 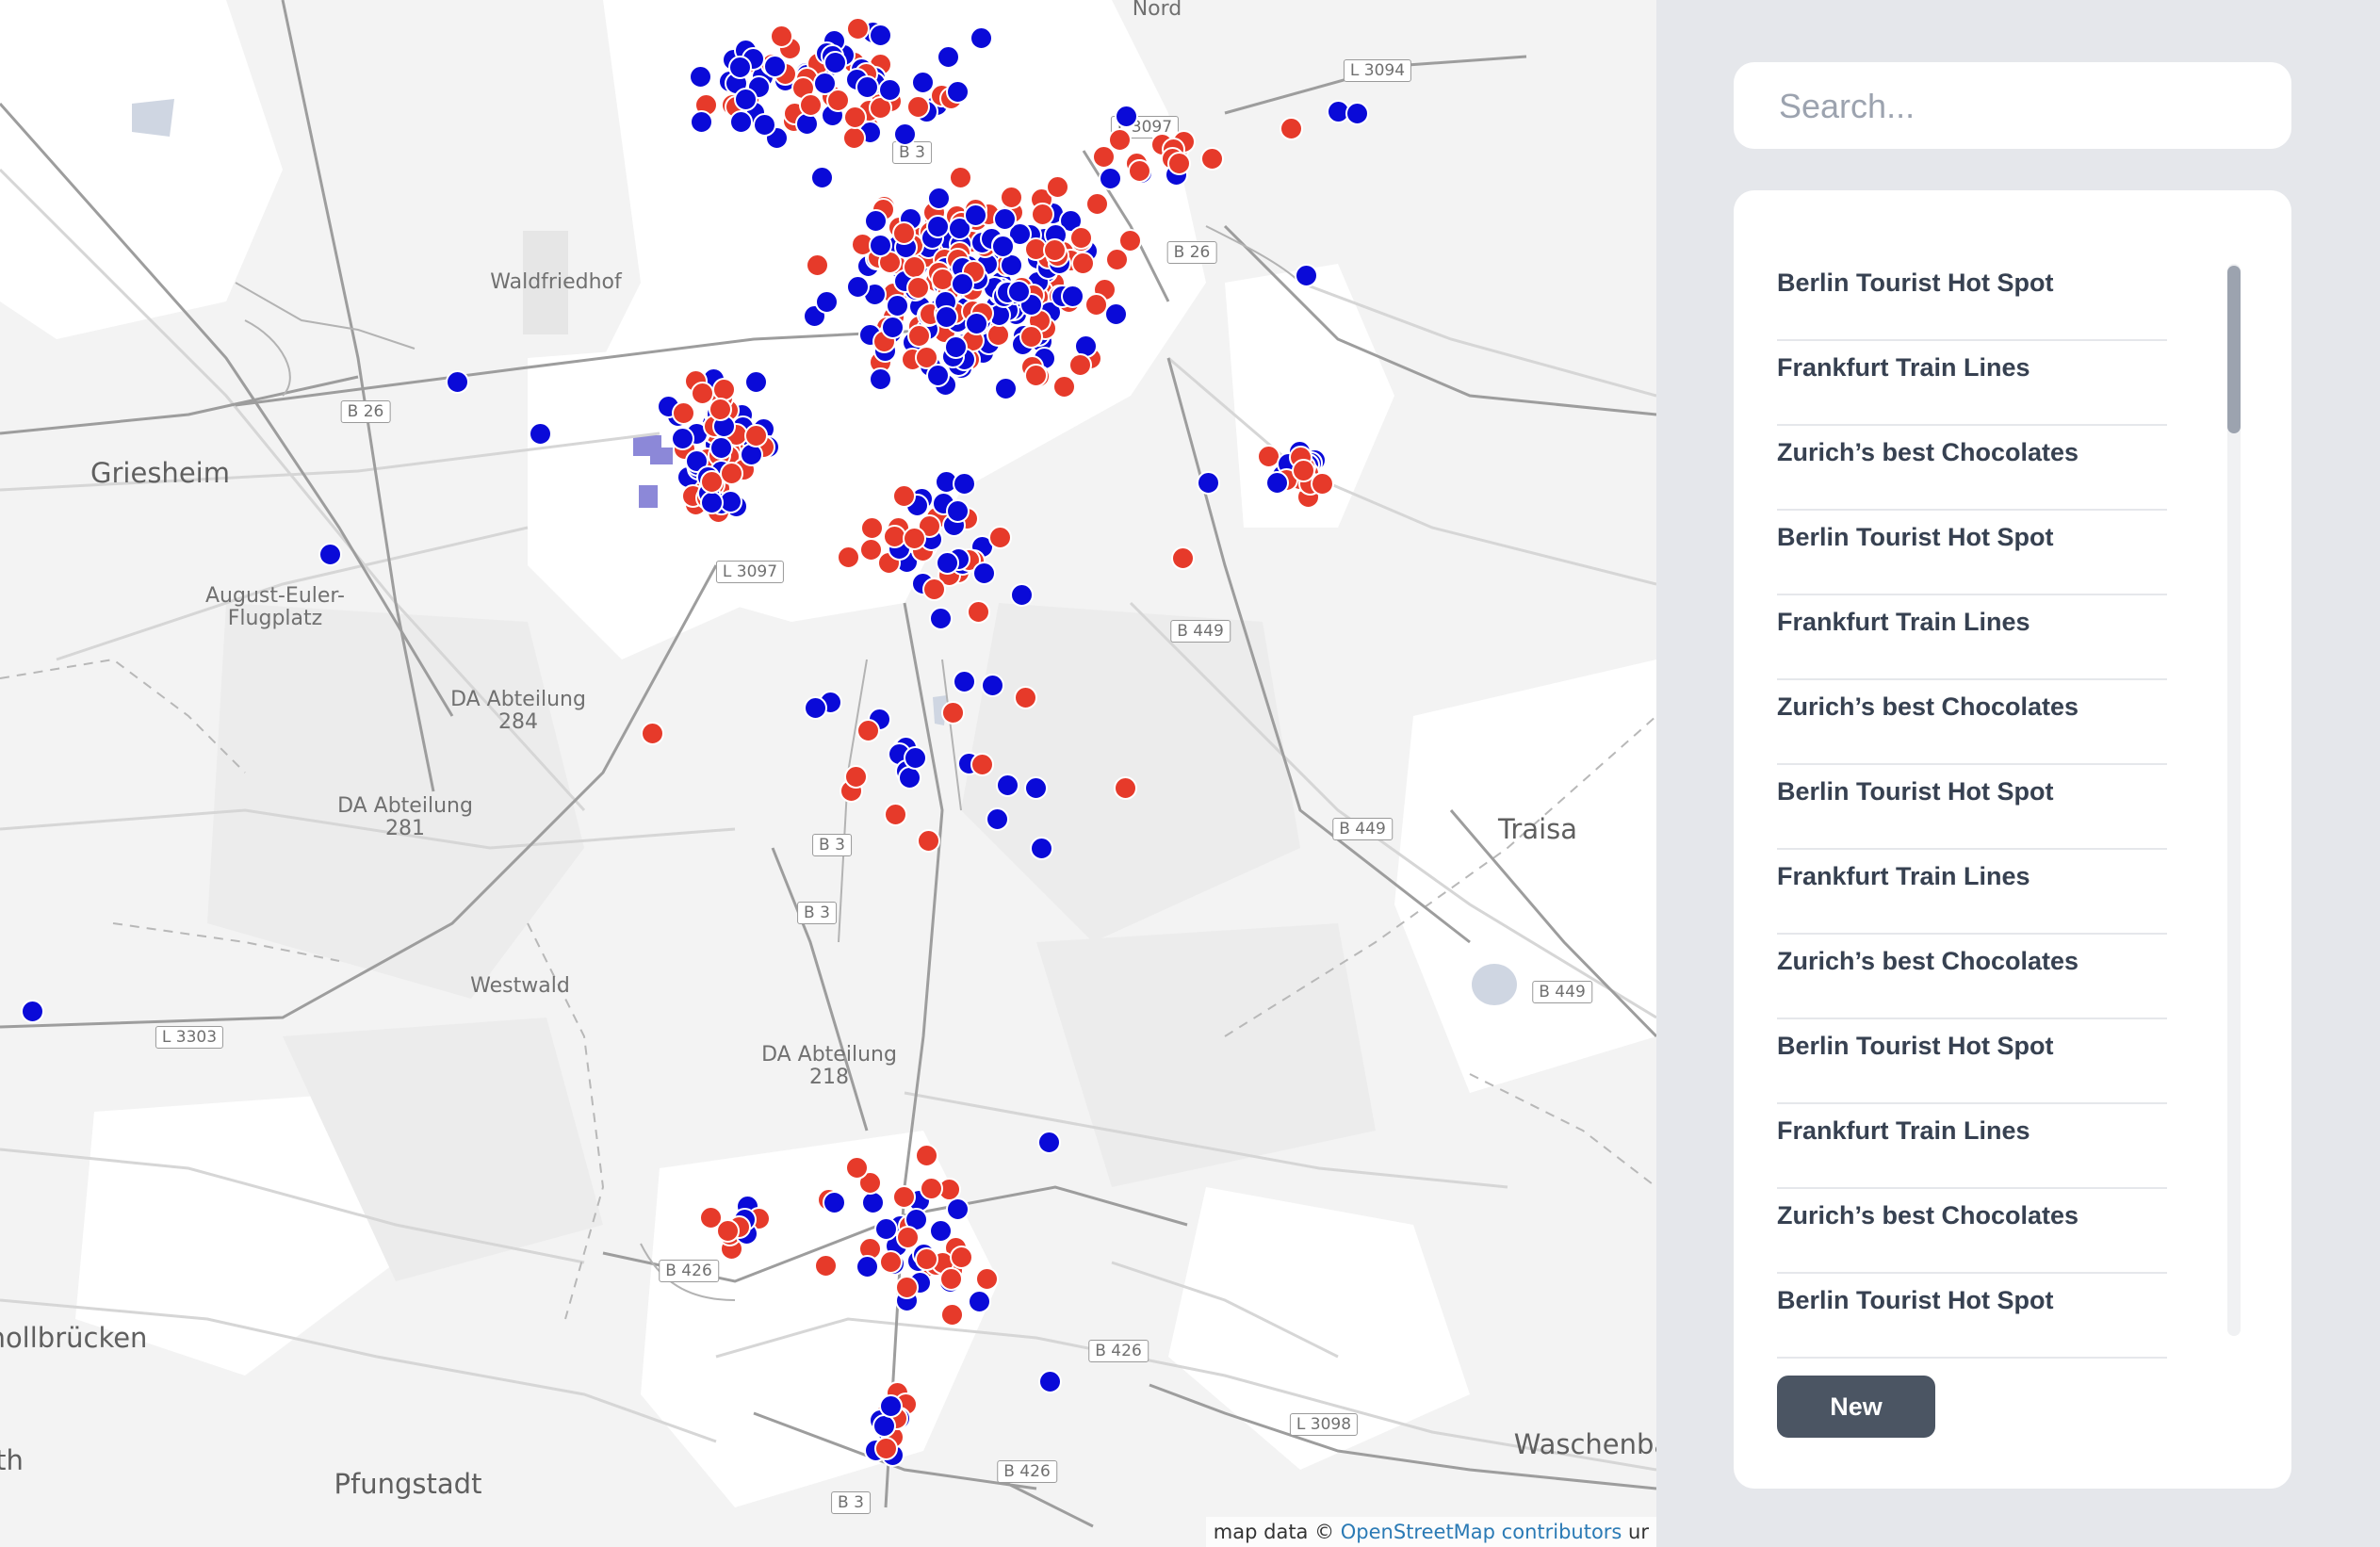 I want to click on new-button: New, so click(x=1856, y=1407).